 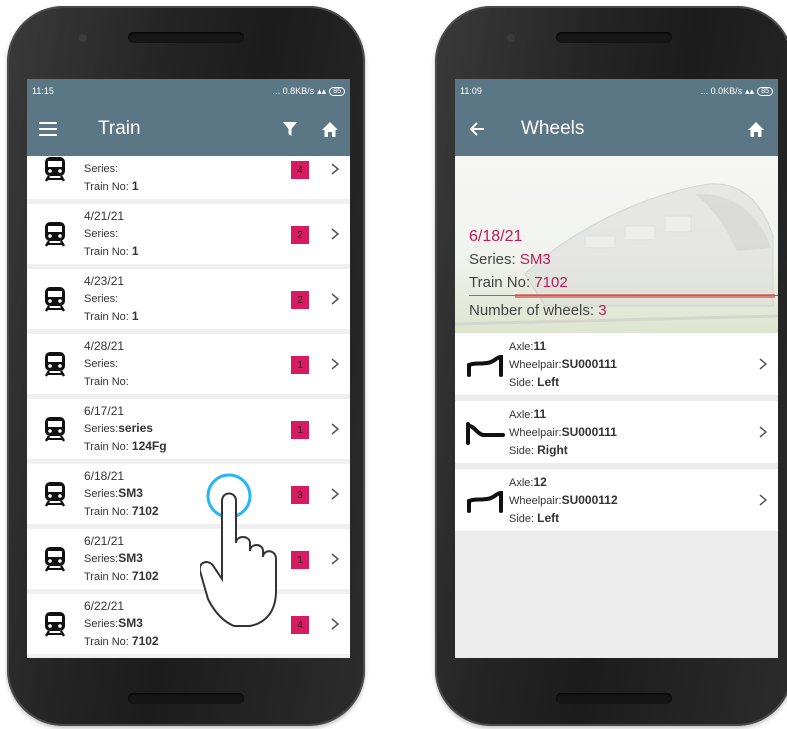 I want to click on status-time: 11:15, so click(x=43, y=91).